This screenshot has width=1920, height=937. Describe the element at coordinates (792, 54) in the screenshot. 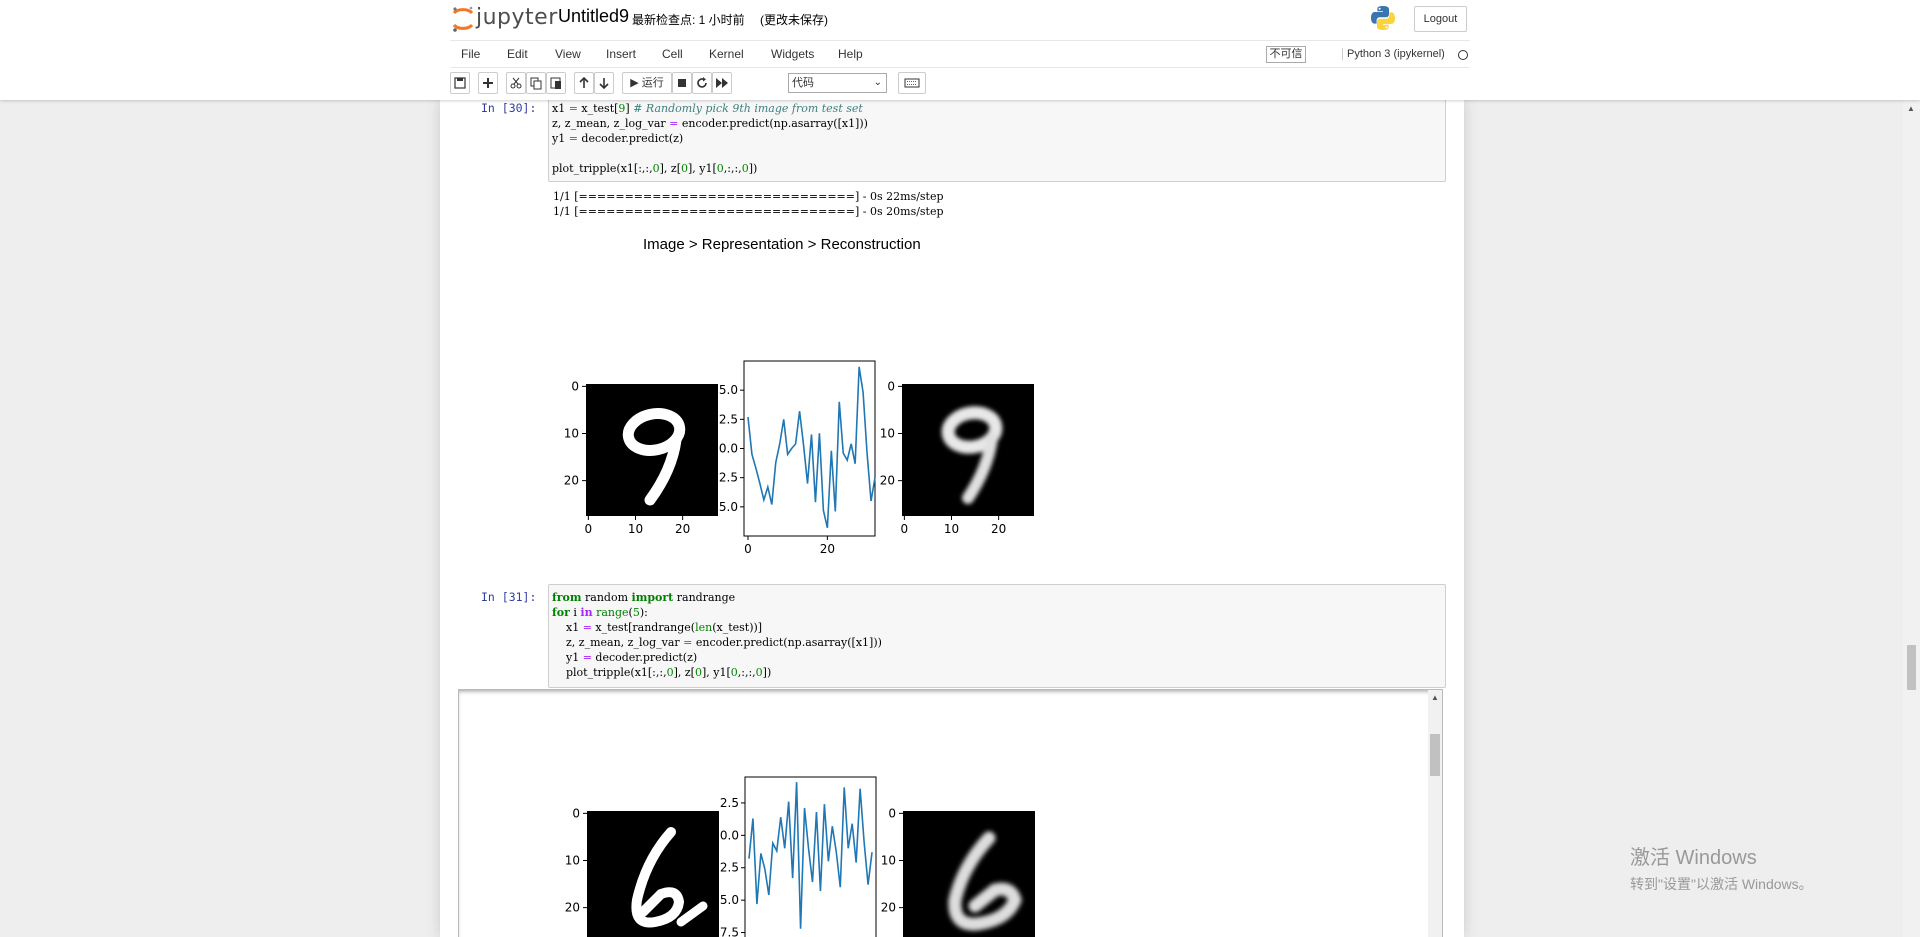

I see `menu-widgets: Widgets` at that location.